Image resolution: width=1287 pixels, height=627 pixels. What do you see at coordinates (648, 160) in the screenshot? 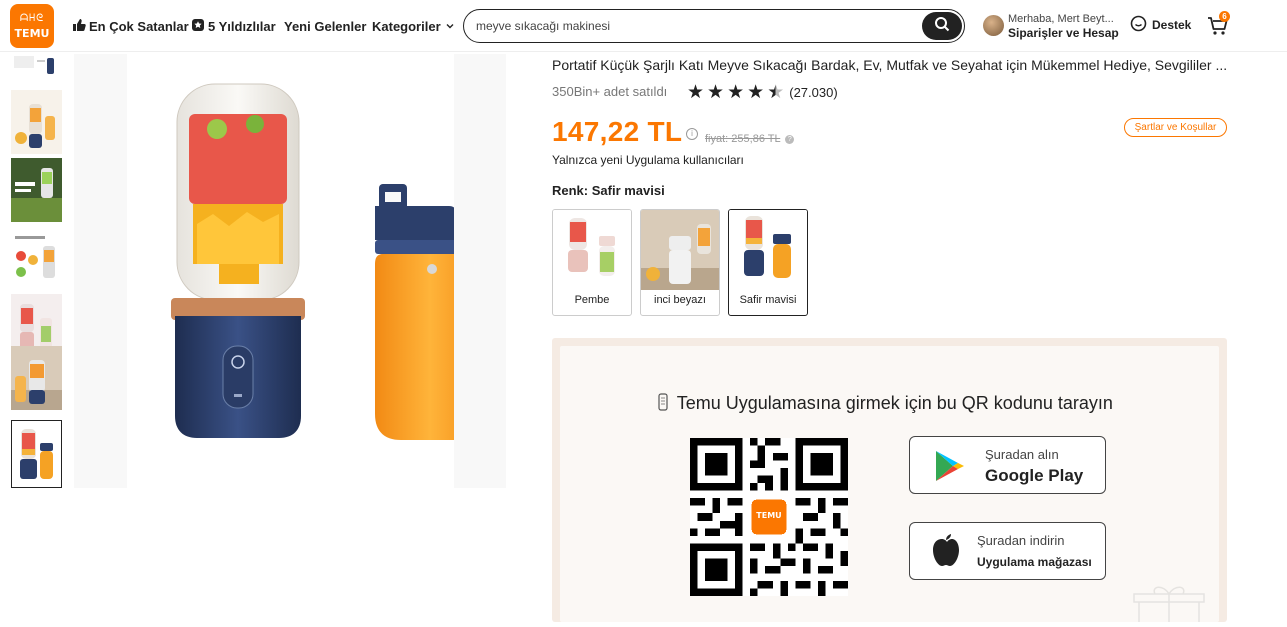
I see `new-user-note: Yalnızca yeni Uygulama kullanıcıları` at bounding box center [648, 160].